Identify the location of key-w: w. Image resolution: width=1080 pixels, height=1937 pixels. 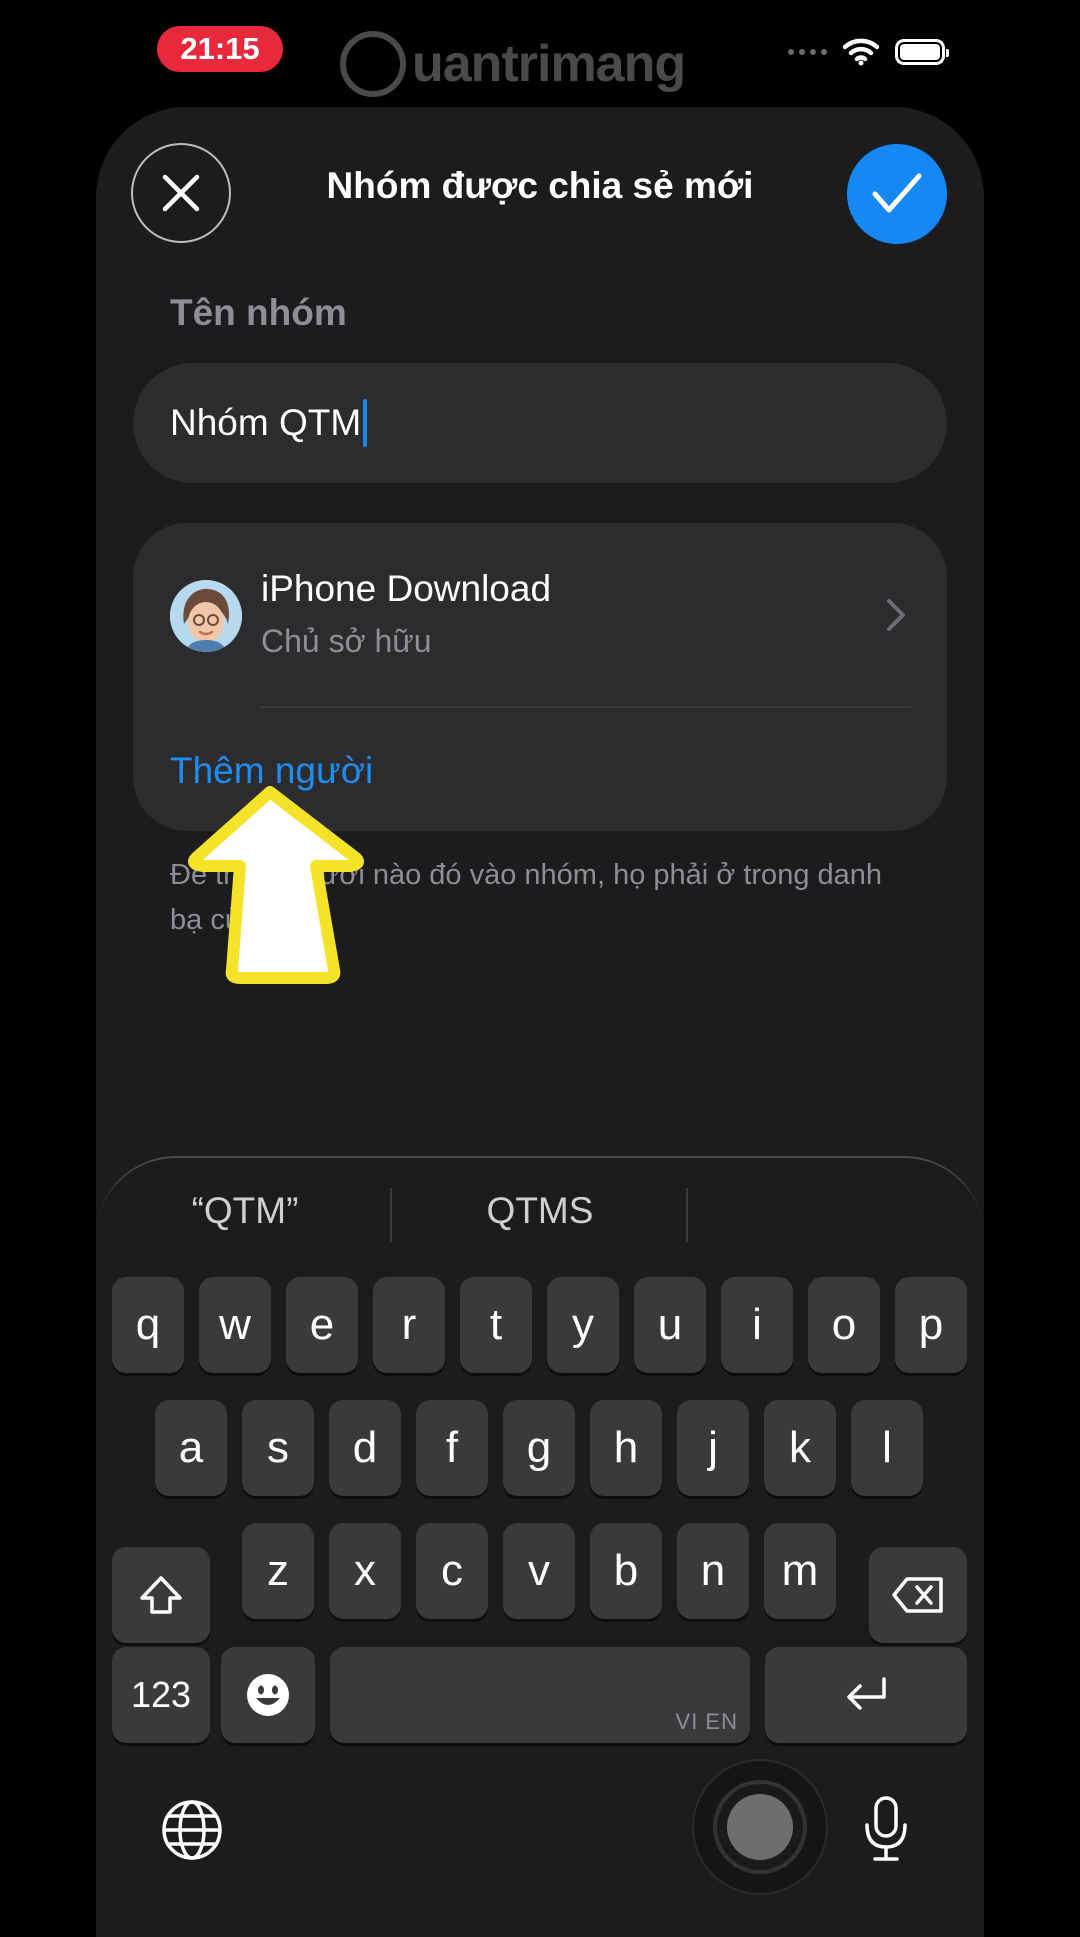
(235, 1325).